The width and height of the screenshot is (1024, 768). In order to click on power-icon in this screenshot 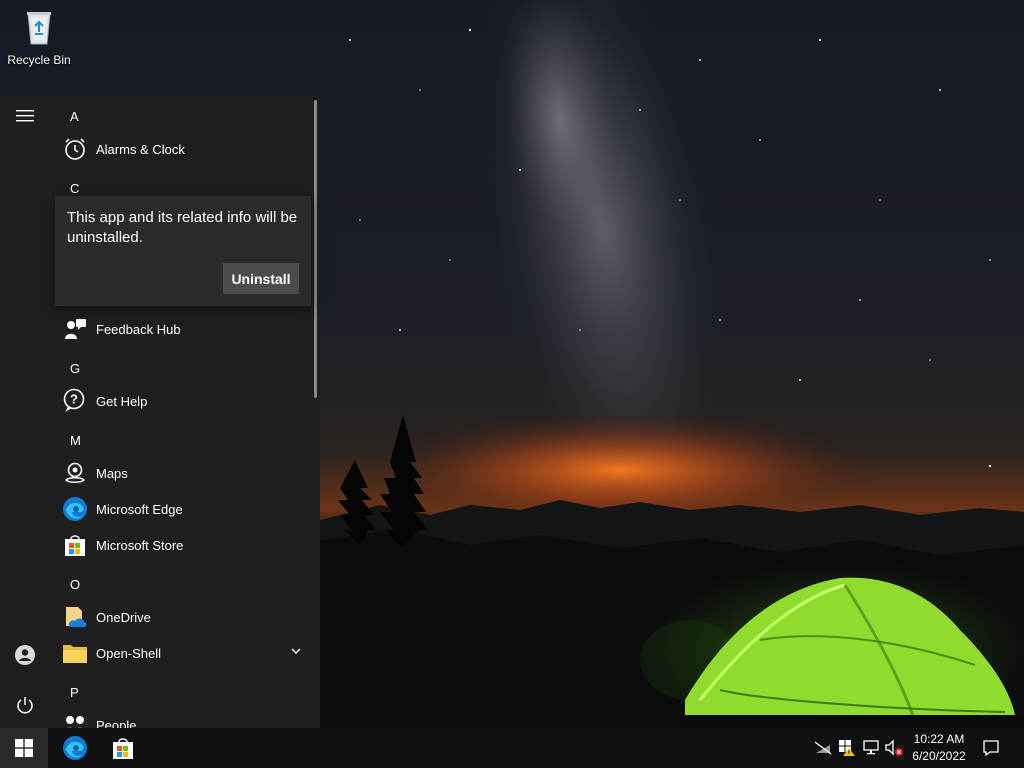, I will do `click(25, 705)`.